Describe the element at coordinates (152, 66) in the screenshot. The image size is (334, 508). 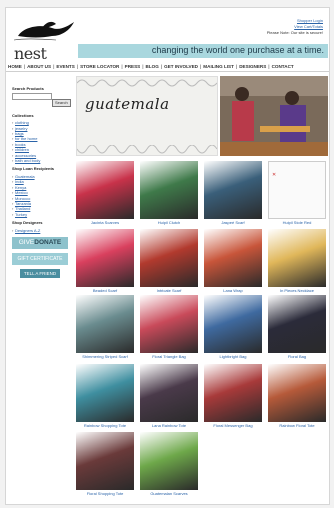
I see `nav-item-blog: BLOG` at that location.